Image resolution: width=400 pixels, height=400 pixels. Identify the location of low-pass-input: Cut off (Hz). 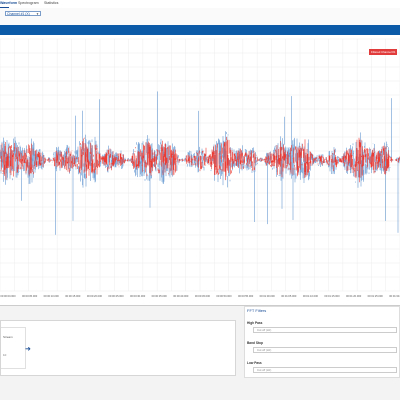
(325, 370).